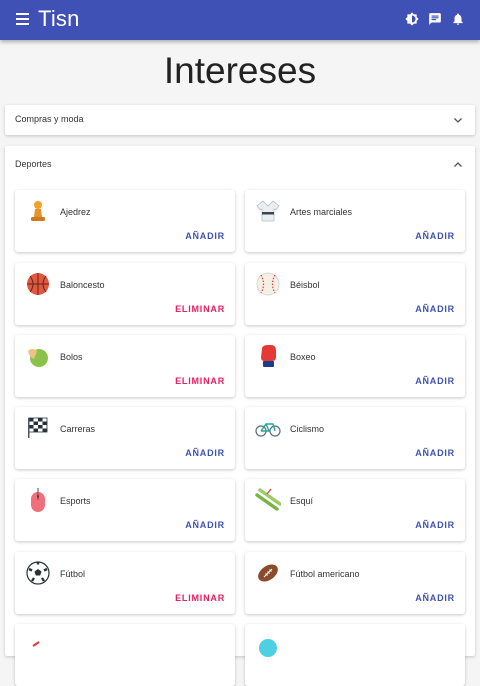  I want to click on card-label: Baloncesto, so click(82, 285).